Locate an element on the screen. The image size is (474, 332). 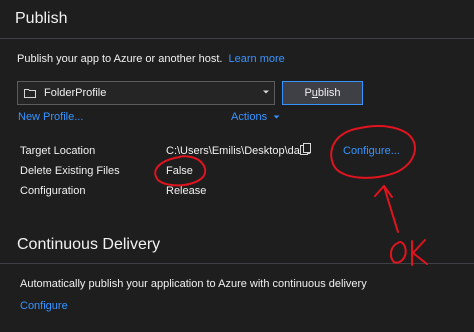
publish-title: Publish is located at coordinates (41, 18).